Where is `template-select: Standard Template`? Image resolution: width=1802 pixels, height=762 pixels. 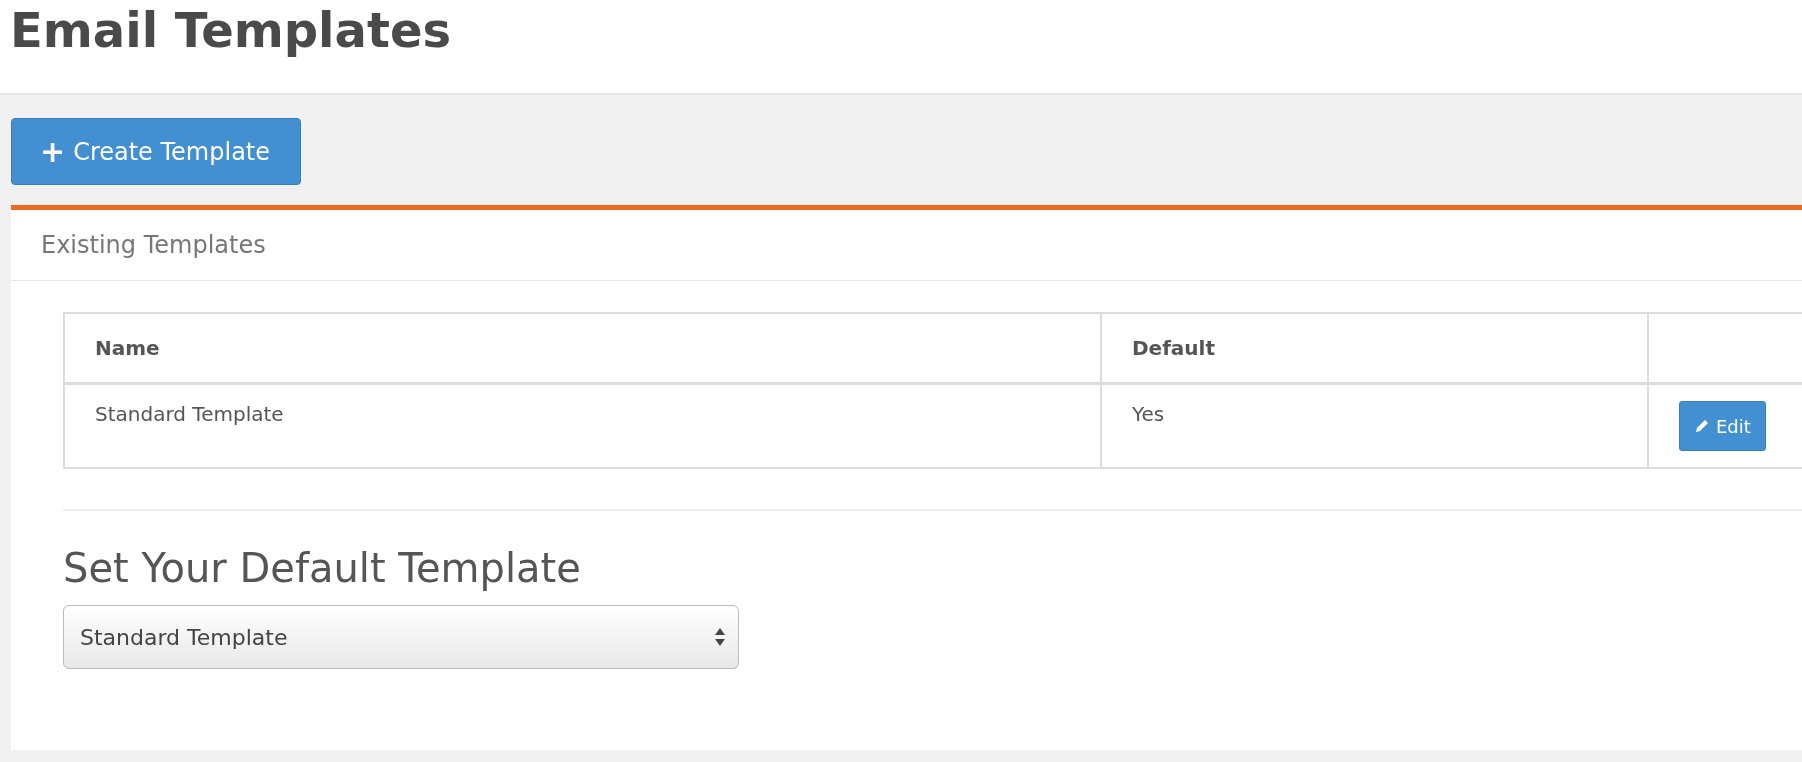 template-select: Standard Template is located at coordinates (401, 637).